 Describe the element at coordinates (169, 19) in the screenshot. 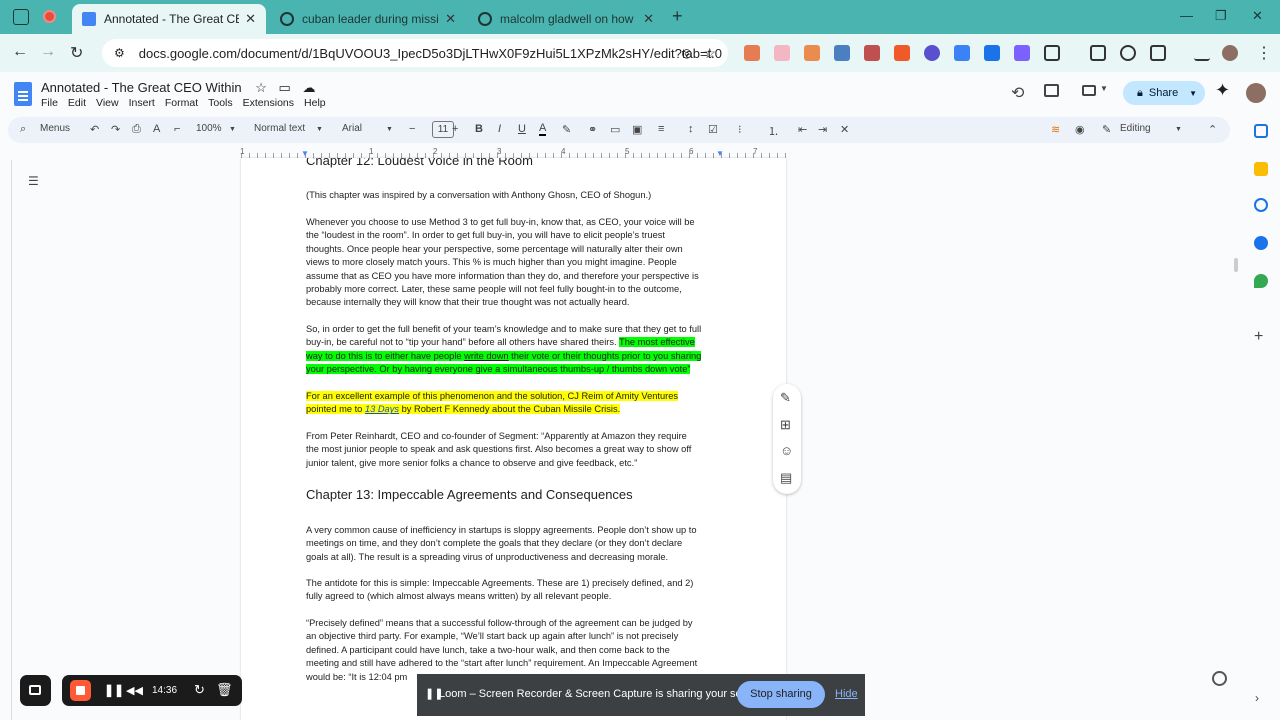

I see `tab-annotated-doc: Annotated - The Great CEO Within ✕` at that location.